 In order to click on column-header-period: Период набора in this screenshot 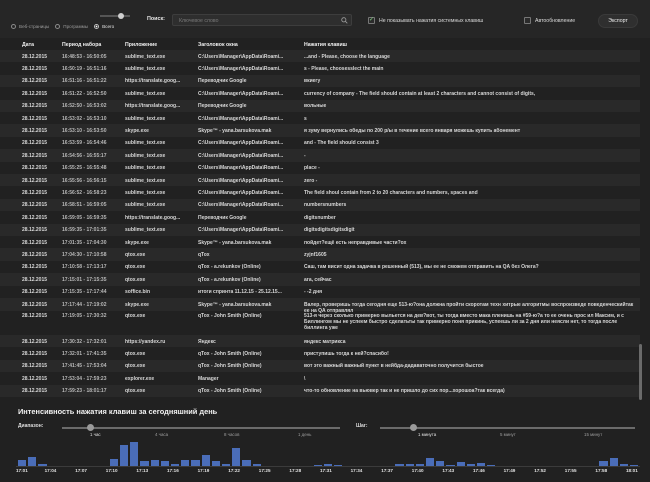, I will do `click(93, 45)`.